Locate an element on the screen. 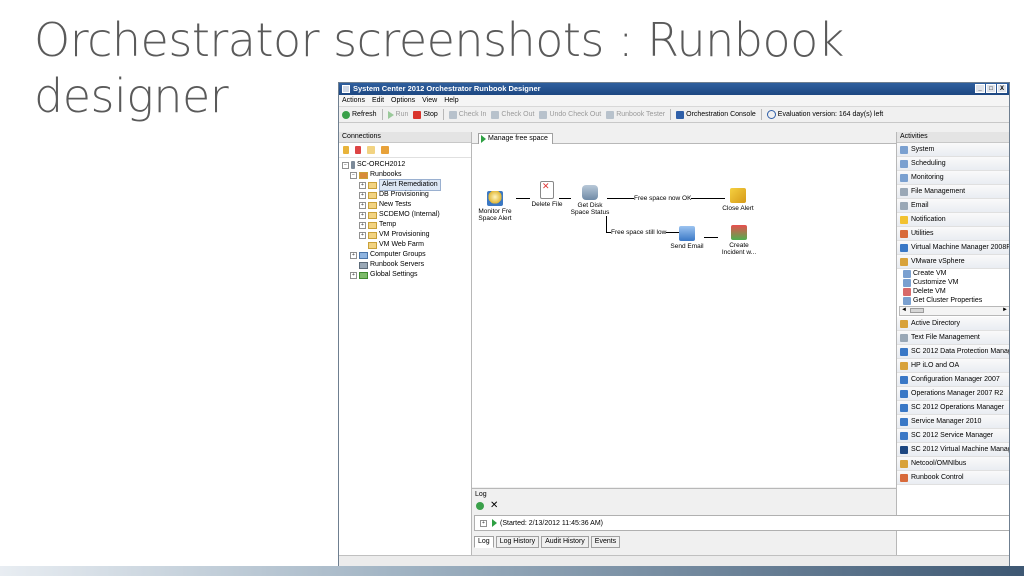 This screenshot has height=576, width=1024. up-icon is located at coordinates (385, 150).